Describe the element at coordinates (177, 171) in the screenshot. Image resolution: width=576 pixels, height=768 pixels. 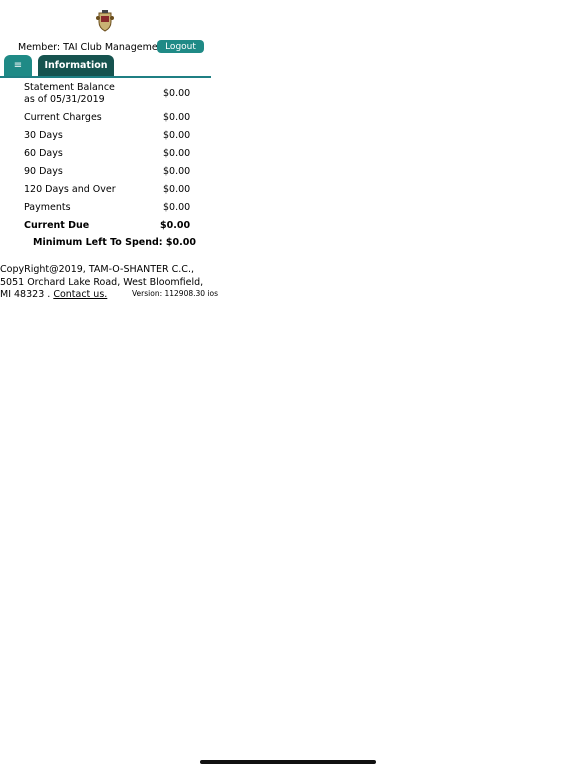
I see `days-90-amount: $0.00` at that location.